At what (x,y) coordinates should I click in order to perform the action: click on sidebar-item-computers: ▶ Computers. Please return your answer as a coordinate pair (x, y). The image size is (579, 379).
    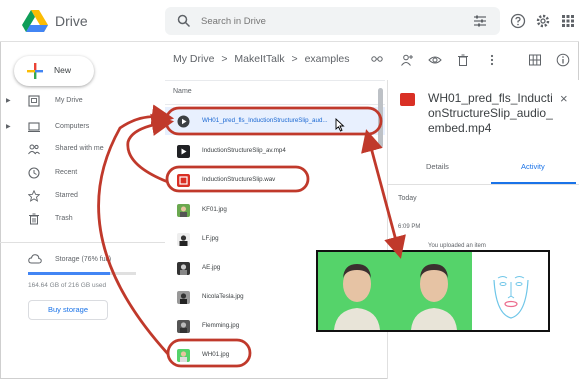
    Looking at the image, I should click on (82, 128).